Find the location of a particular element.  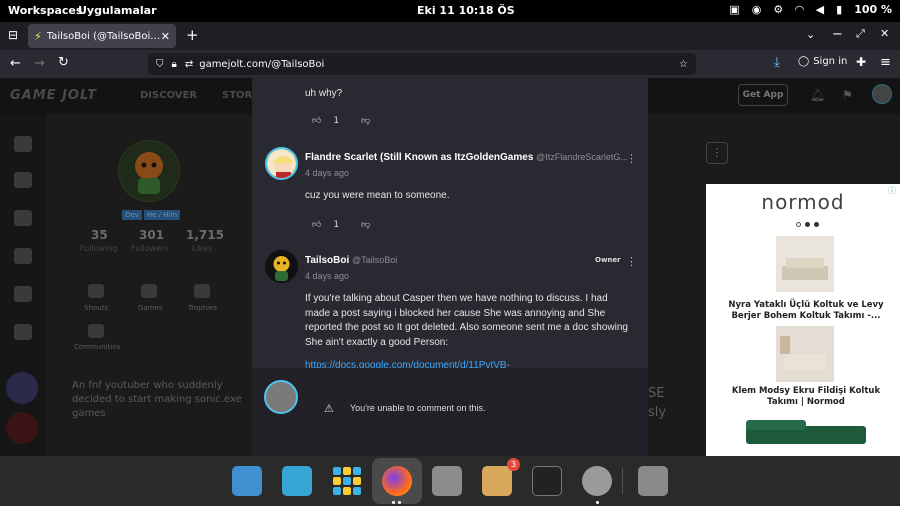

close-icon: ✕ is located at coordinates (165, 36).